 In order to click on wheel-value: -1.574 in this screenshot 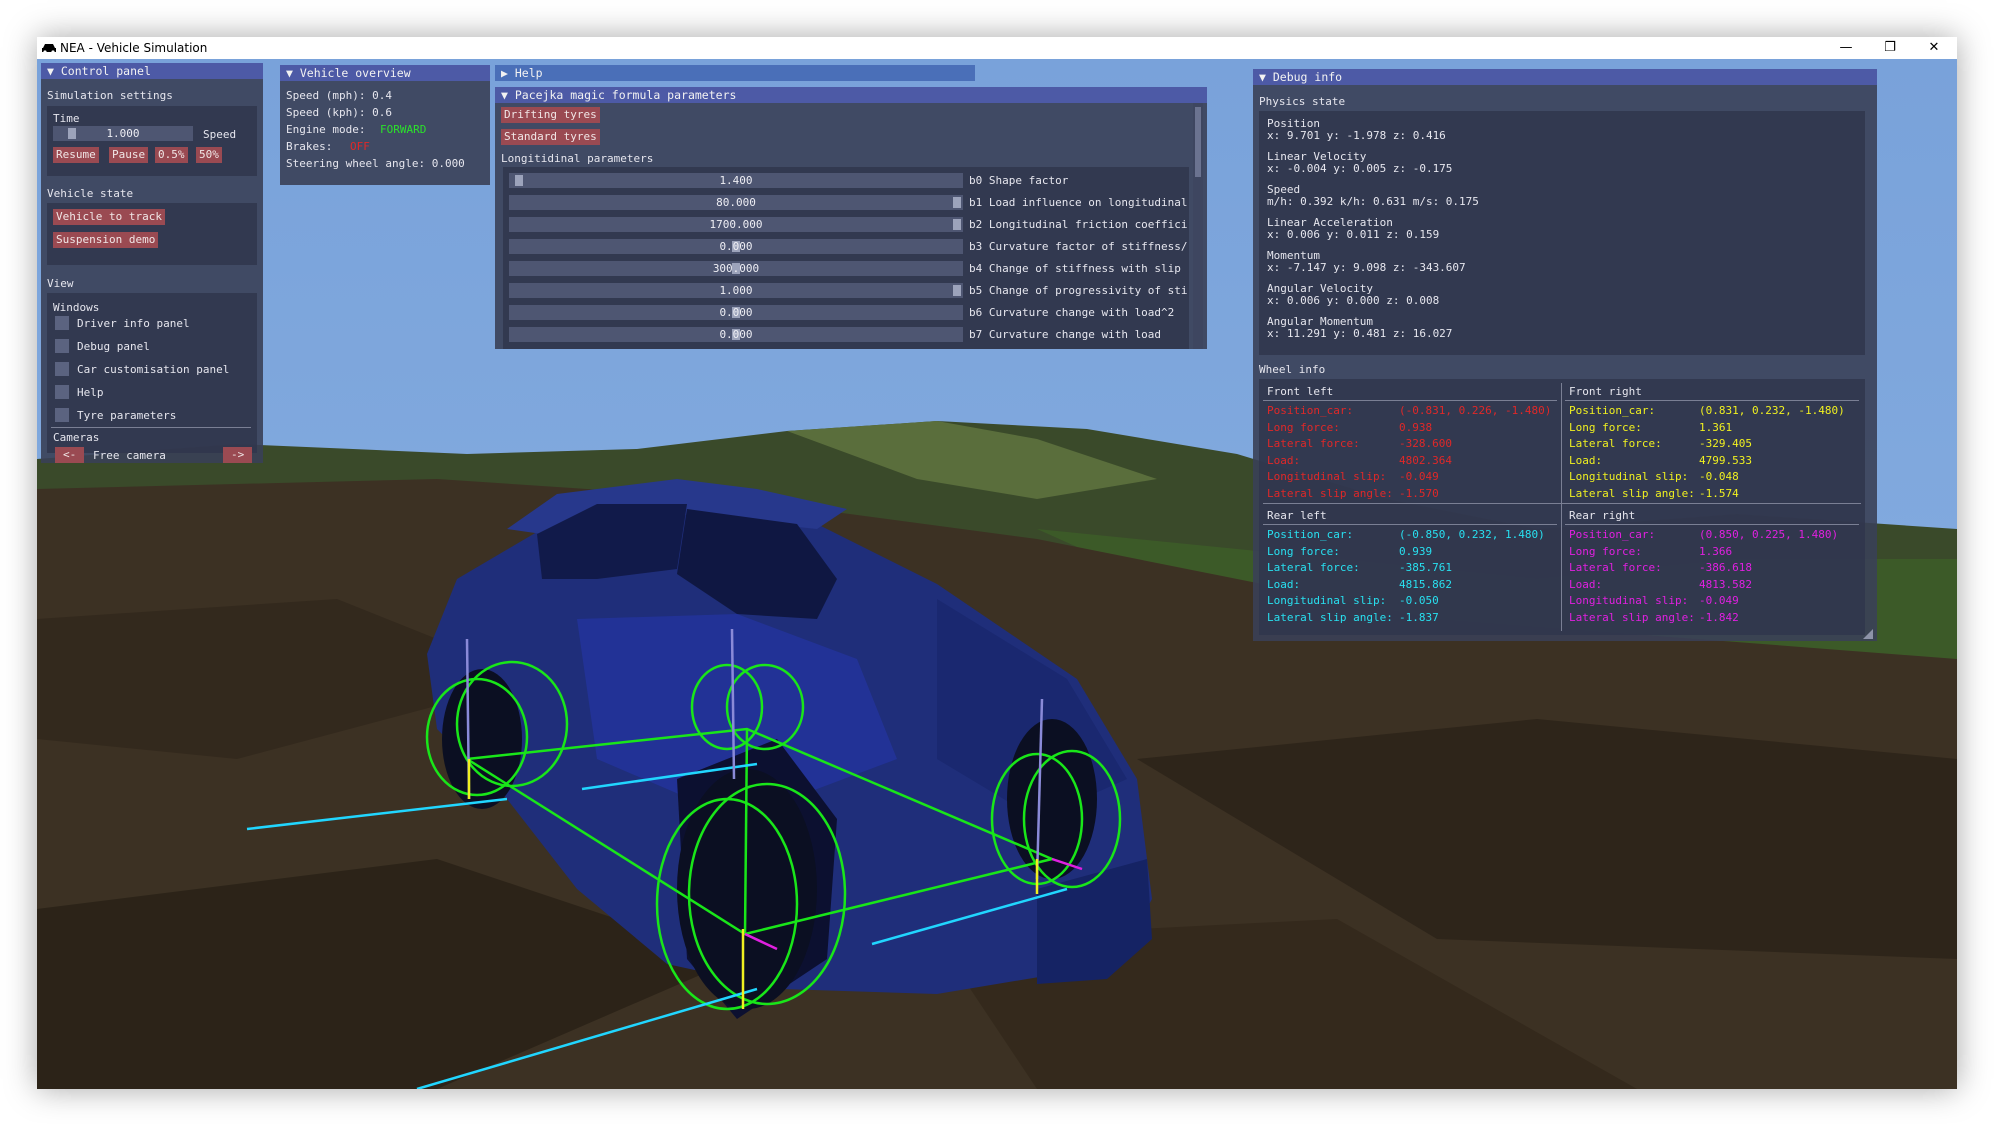, I will do `click(1719, 493)`.